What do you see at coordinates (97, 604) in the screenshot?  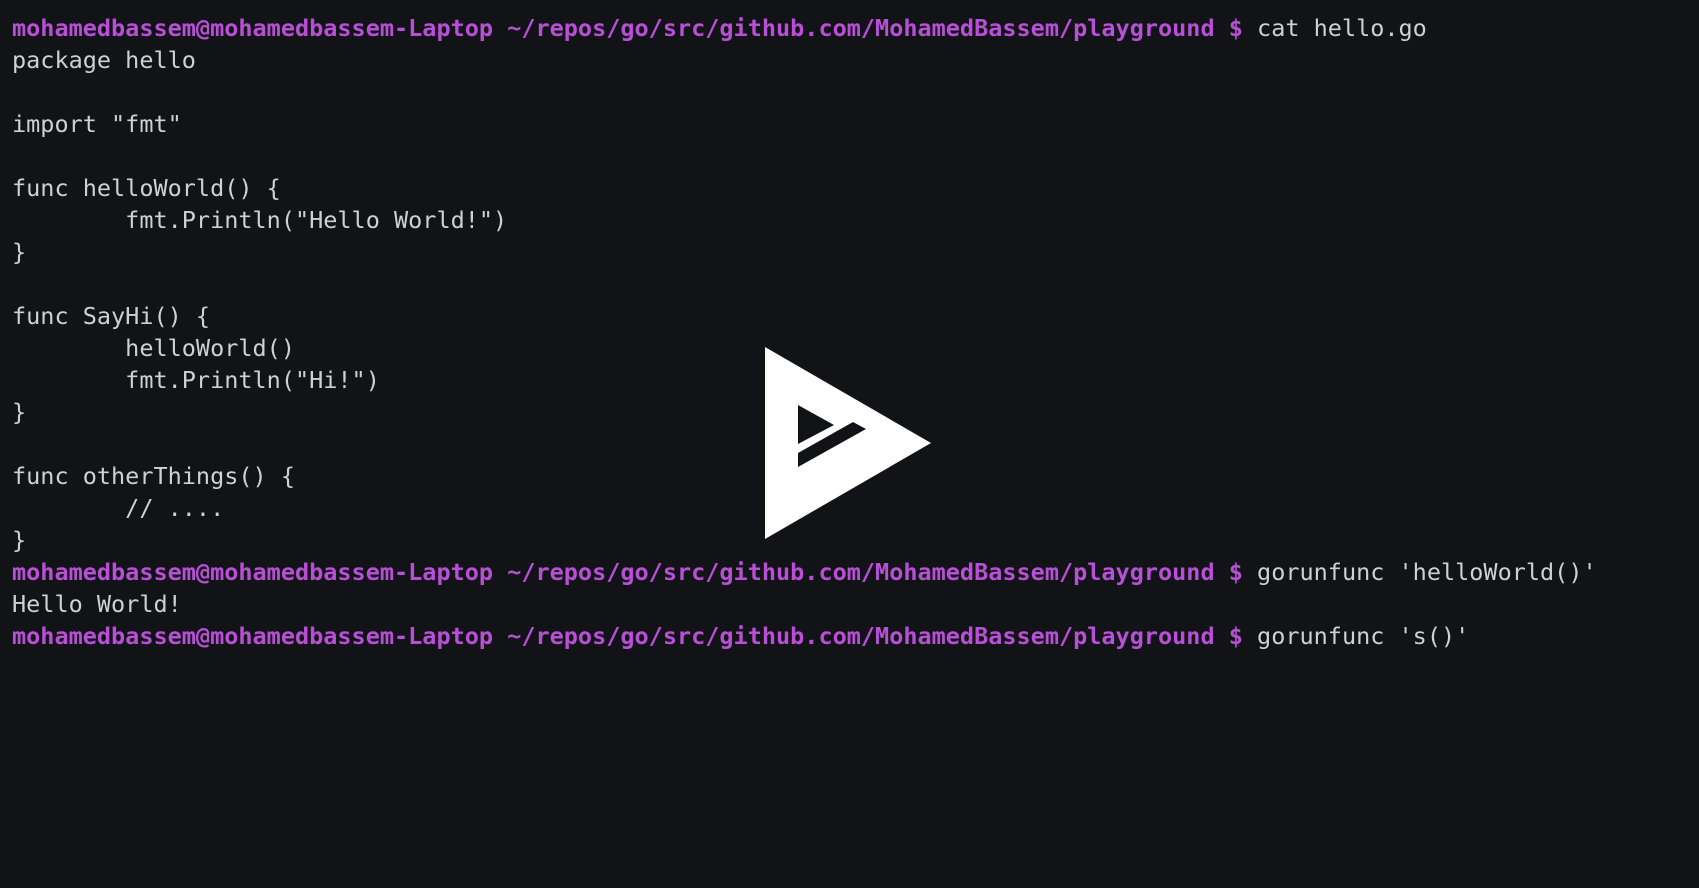 I see `terminal-line: Hello World!` at bounding box center [97, 604].